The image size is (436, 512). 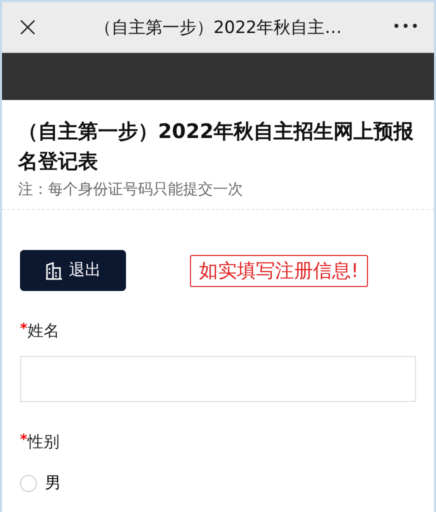 I want to click on notice-label: 如实填写注册信息!, so click(x=279, y=270).